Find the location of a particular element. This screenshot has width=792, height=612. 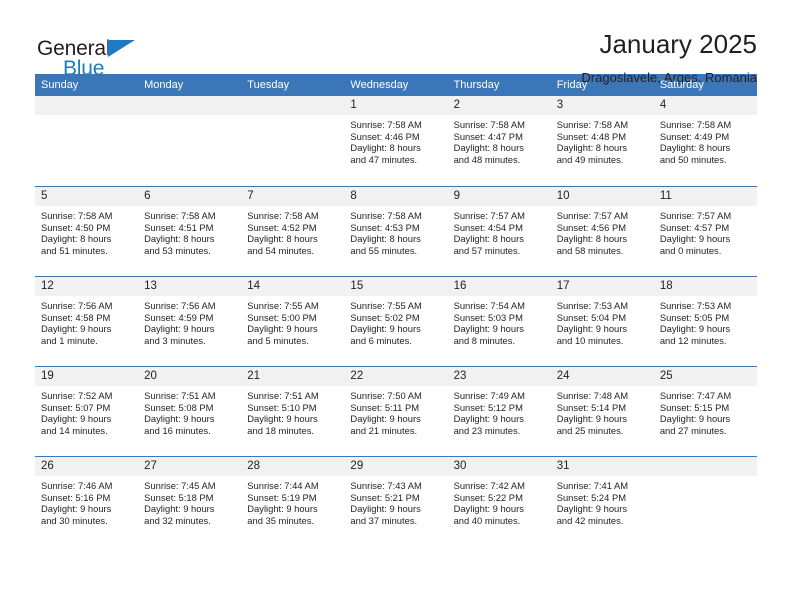

day-info-line: Sunrise: 7:57 AM is located at coordinates (489, 215).